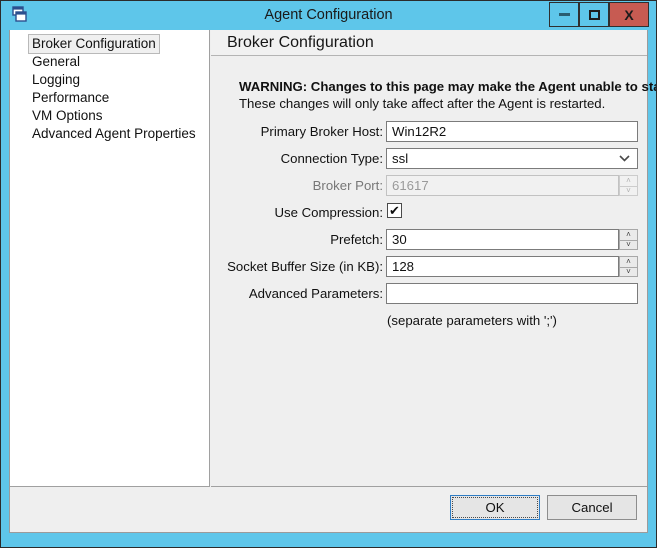 Image resolution: width=657 pixels, height=548 pixels. I want to click on connection-type-select: ssl, so click(512, 158).